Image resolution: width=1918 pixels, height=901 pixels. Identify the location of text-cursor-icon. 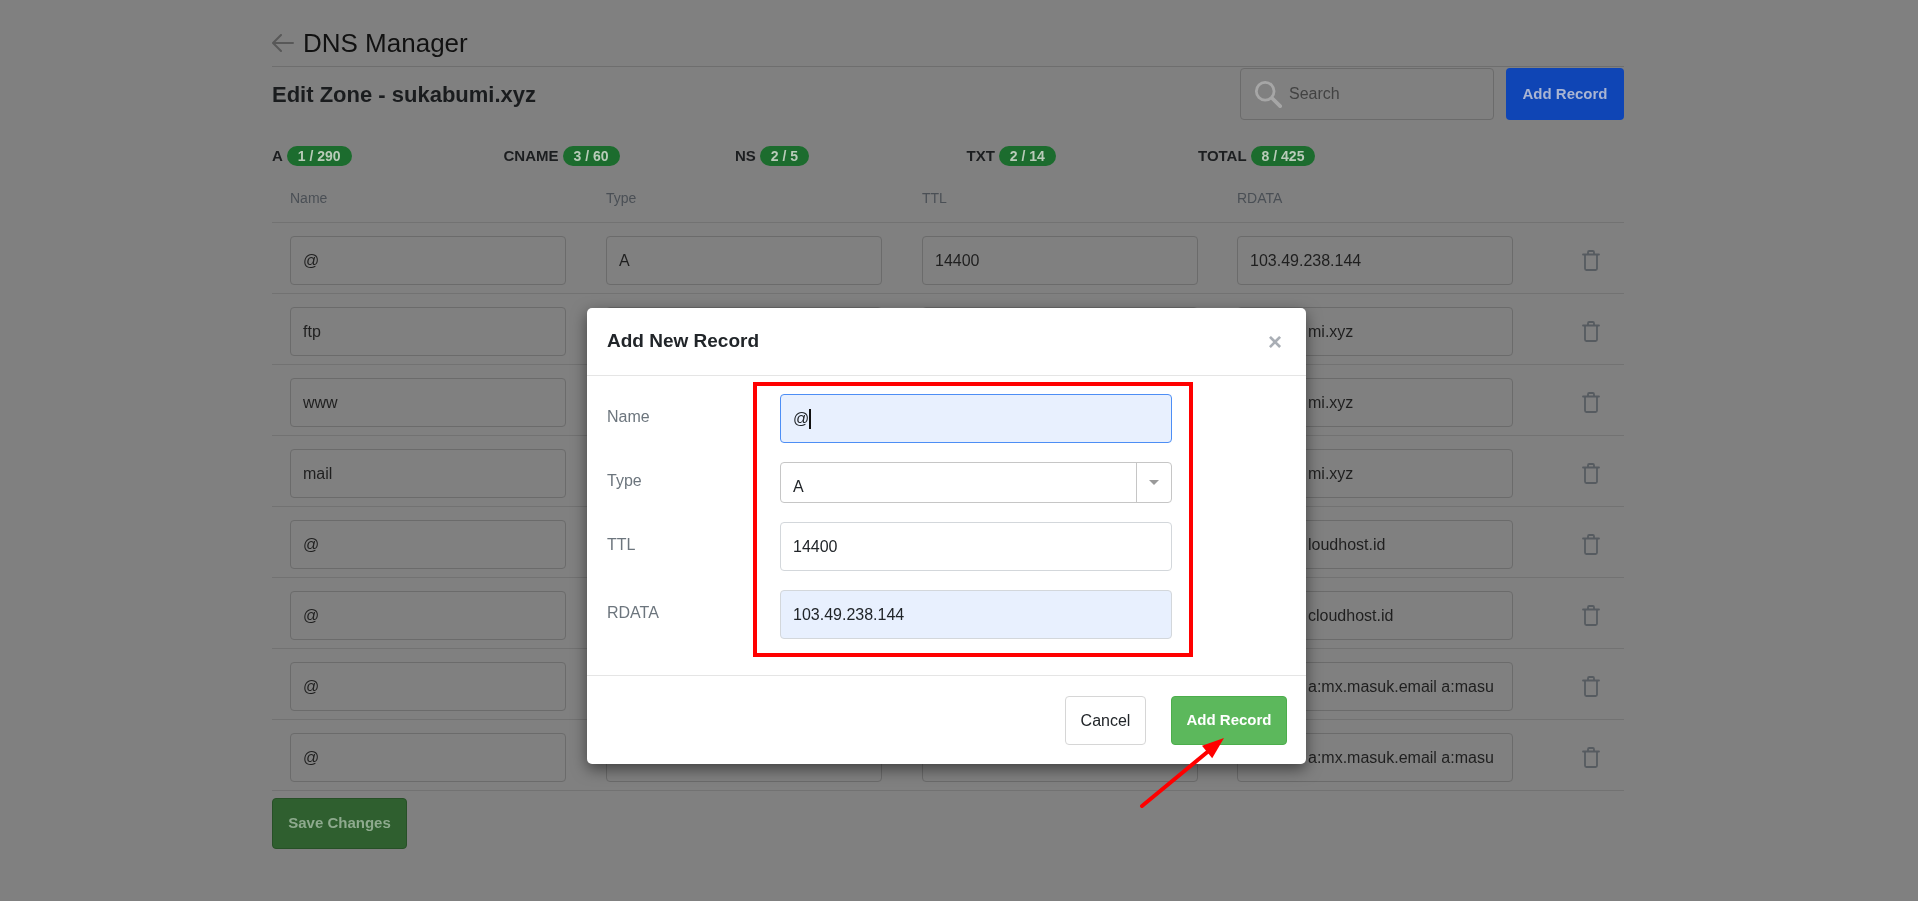
(810, 418).